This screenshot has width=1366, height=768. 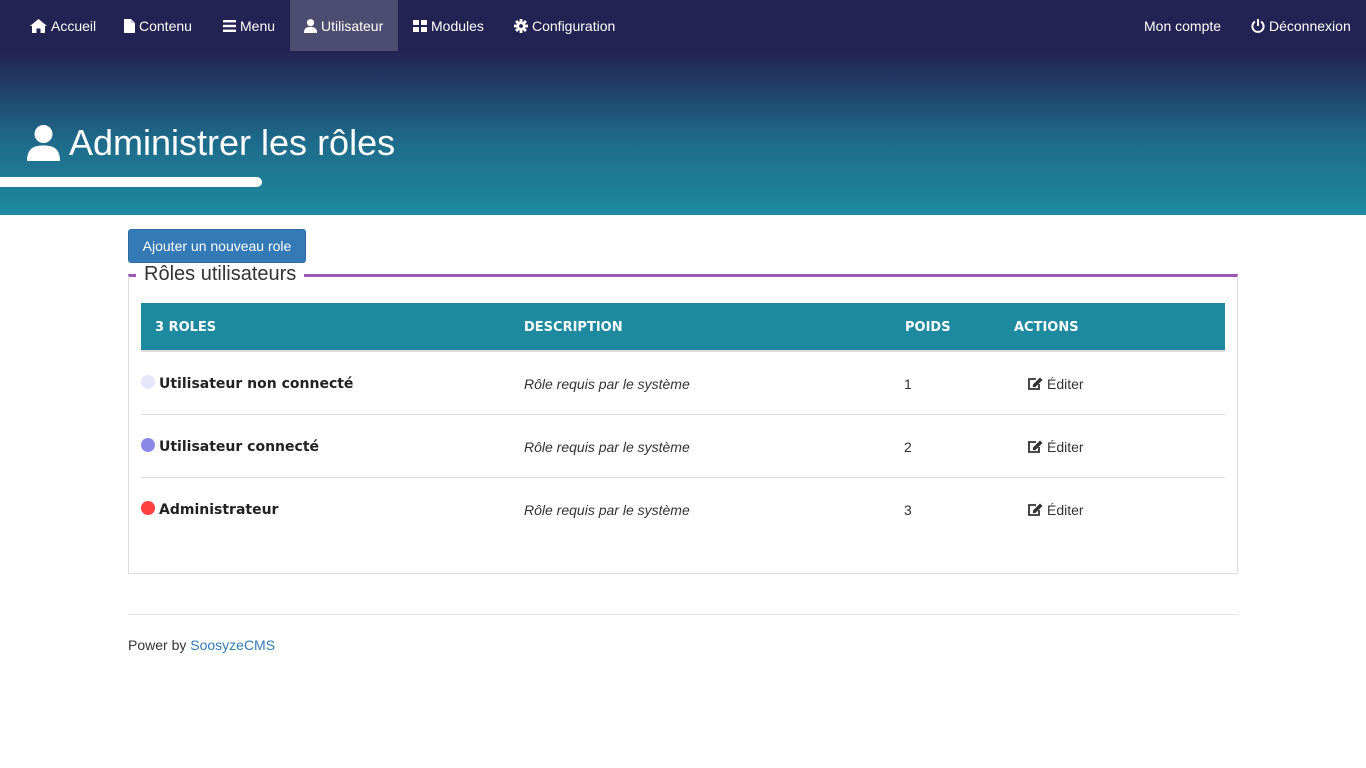 I want to click on add-role-button: Ajouter un nouveau role, so click(x=217, y=246).